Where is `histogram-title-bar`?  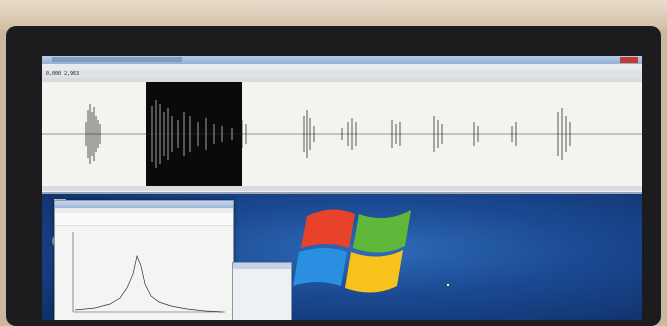 histogram-title-bar is located at coordinates (144, 204).